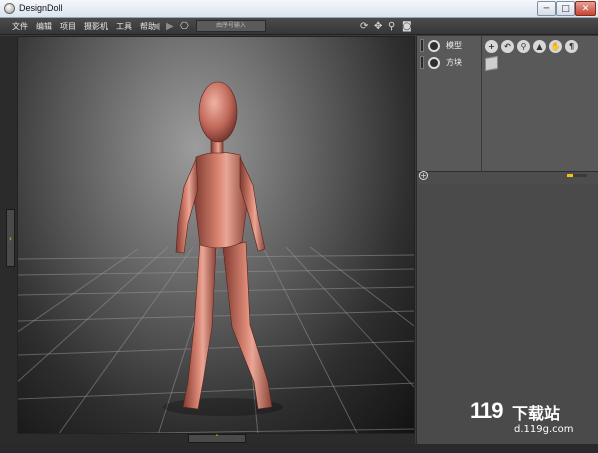 The image size is (598, 453). I want to click on menu-tools: 工具, so click(124, 26).